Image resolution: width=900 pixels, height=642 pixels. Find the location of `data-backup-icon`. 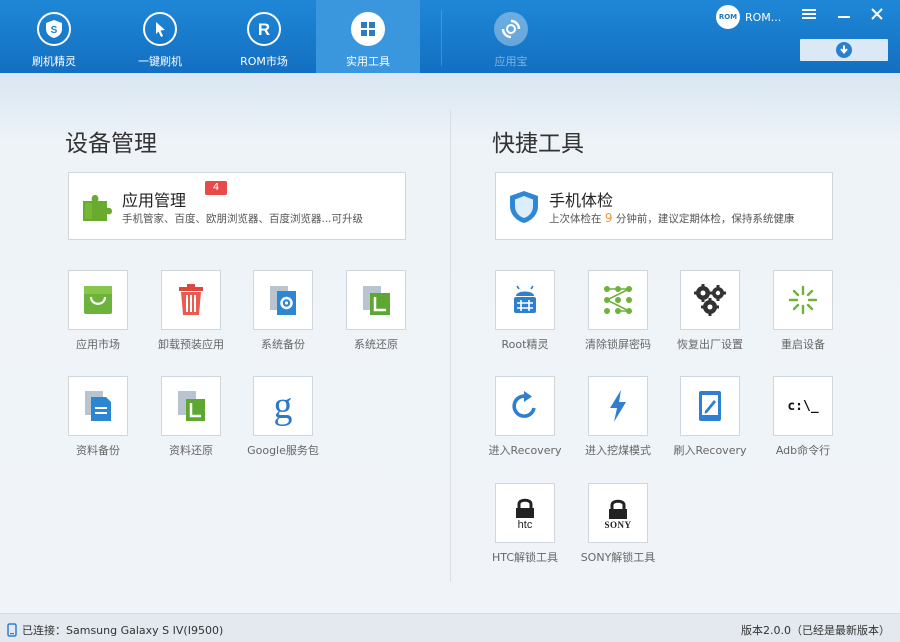

data-backup-icon is located at coordinates (98, 406).